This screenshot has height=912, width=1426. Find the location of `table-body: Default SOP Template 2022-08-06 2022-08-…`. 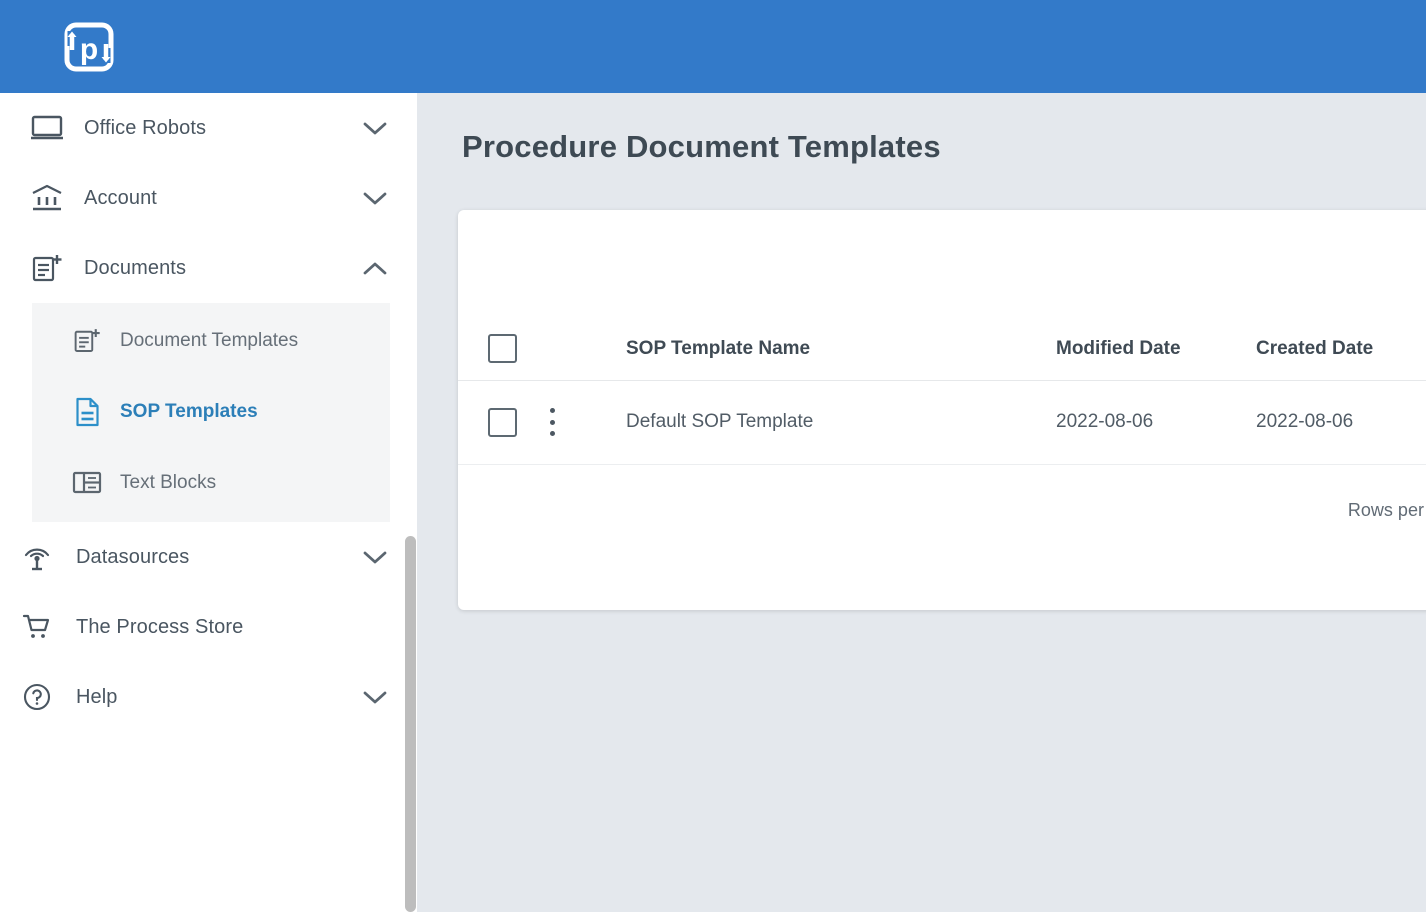

table-body: Default SOP Template 2022-08-06 2022-08-… is located at coordinates (942, 422).